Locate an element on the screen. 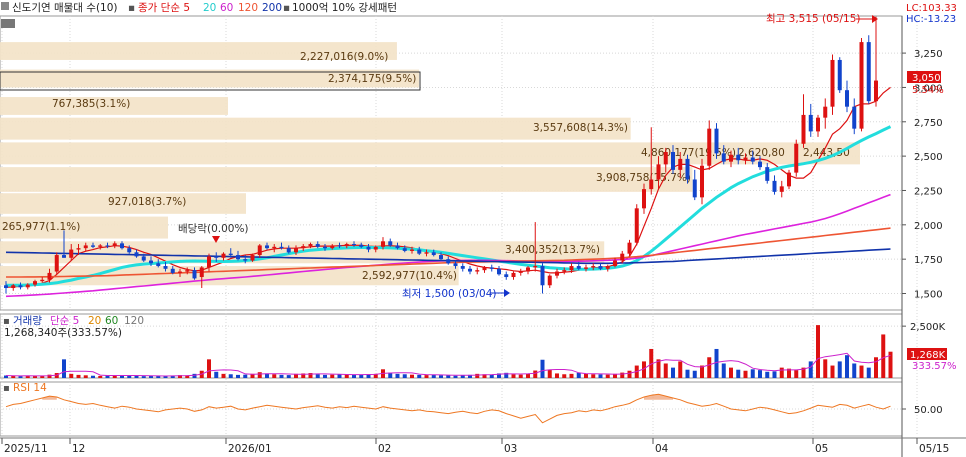 Image resolution: width=966 pixels, height=457 pixels. lc-value: LC:103.33 is located at coordinates (931, 8).